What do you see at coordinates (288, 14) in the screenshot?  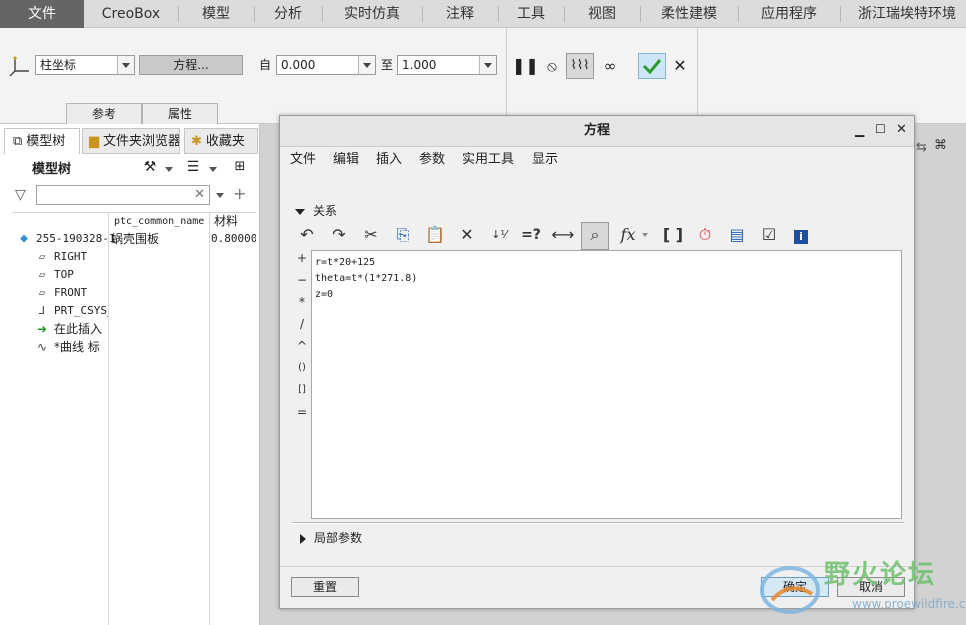 I see `menu-tab-analysis: 分析` at bounding box center [288, 14].